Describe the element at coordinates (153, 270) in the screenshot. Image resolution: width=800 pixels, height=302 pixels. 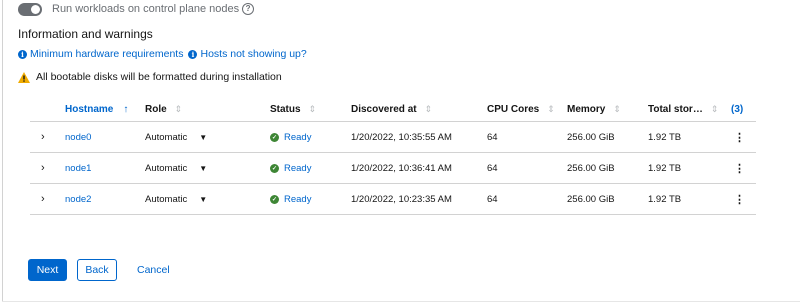
I see `cancel-button: Cancel` at that location.